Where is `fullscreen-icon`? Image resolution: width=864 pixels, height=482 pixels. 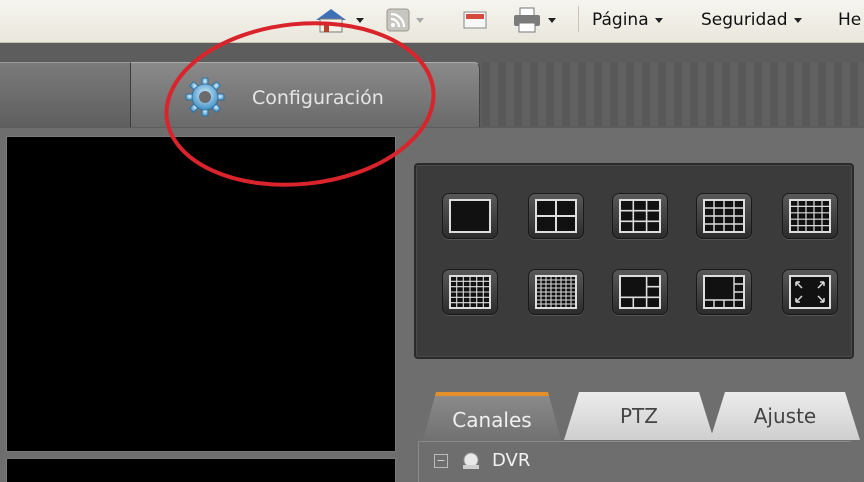 fullscreen-icon is located at coordinates (810, 292).